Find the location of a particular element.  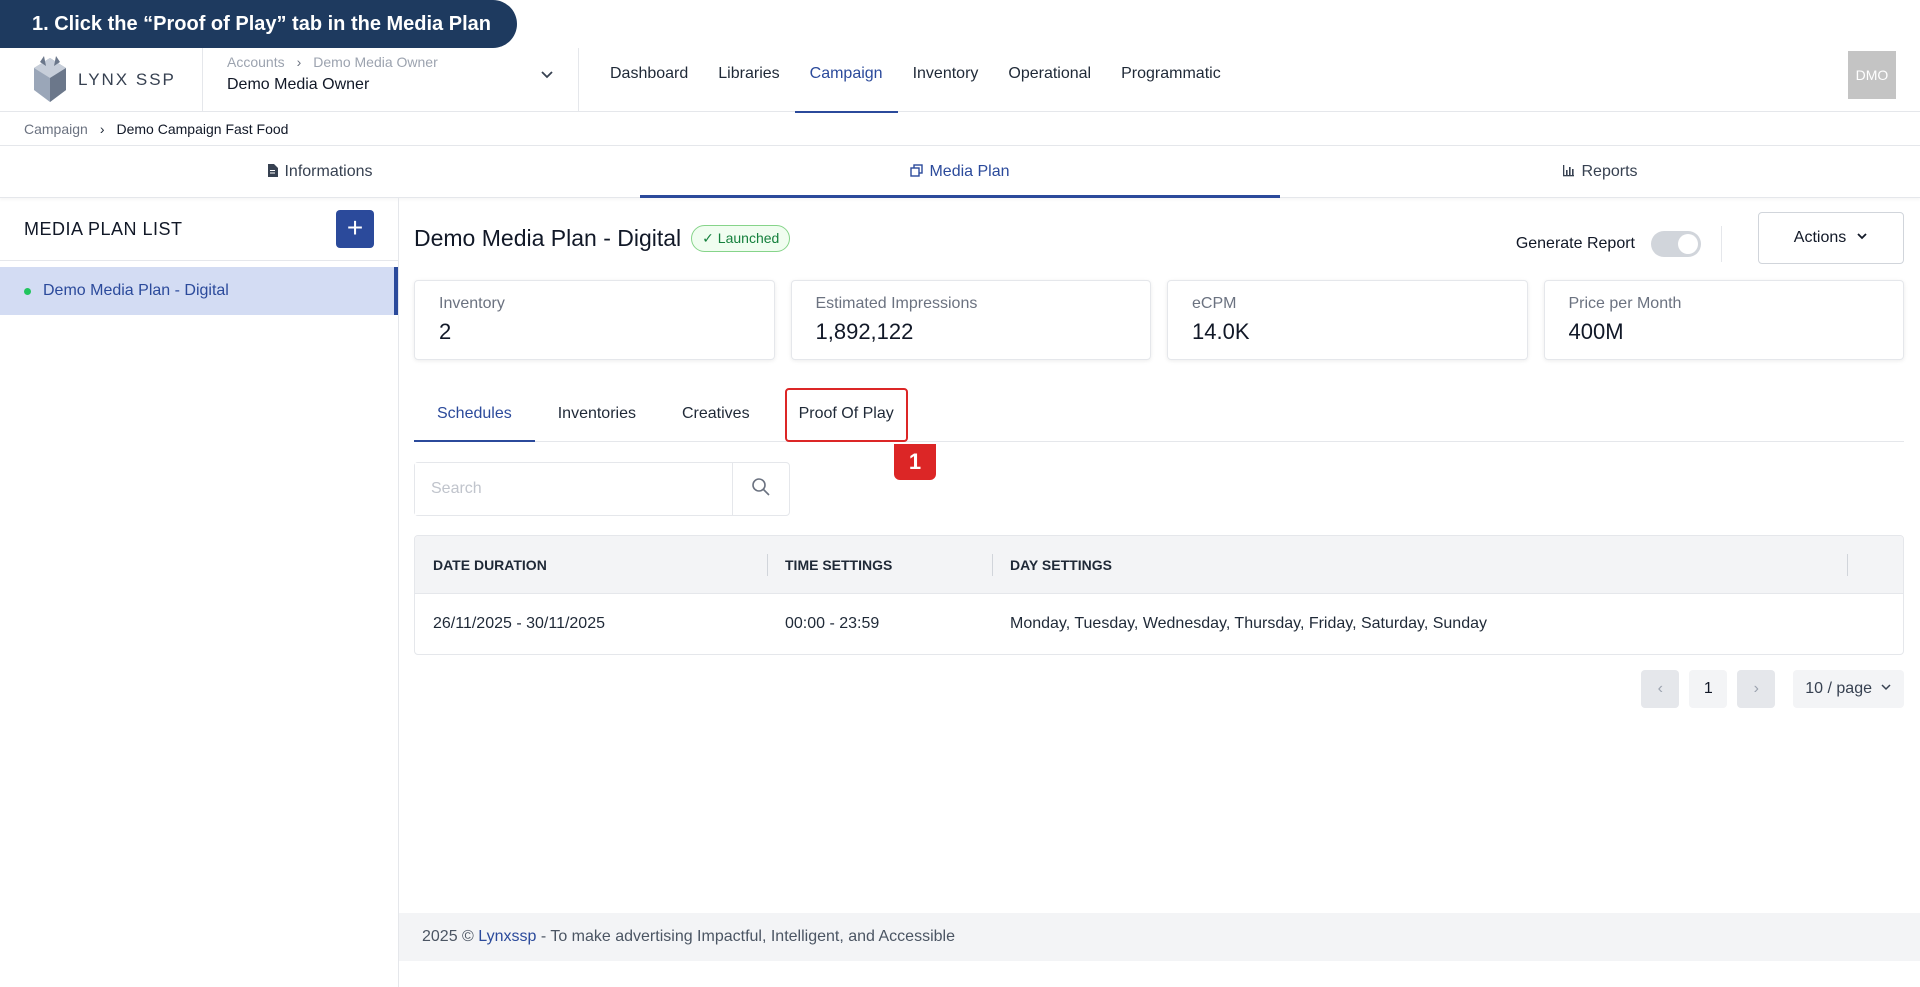

sidebar-item-label: Demo Media Plan - Digital is located at coordinates (136, 290).